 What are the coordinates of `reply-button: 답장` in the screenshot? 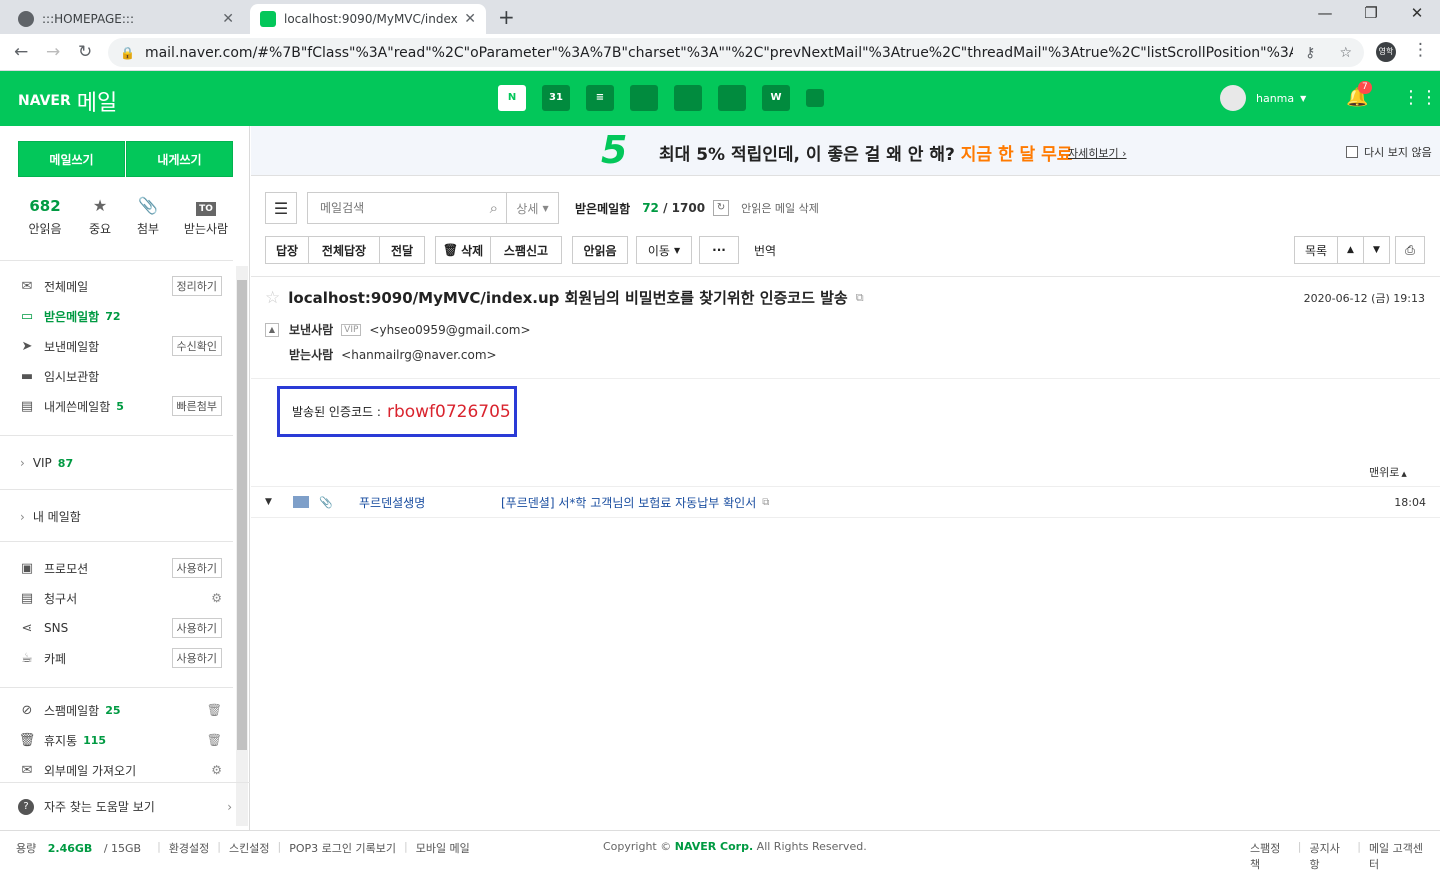 It's located at (287, 250).